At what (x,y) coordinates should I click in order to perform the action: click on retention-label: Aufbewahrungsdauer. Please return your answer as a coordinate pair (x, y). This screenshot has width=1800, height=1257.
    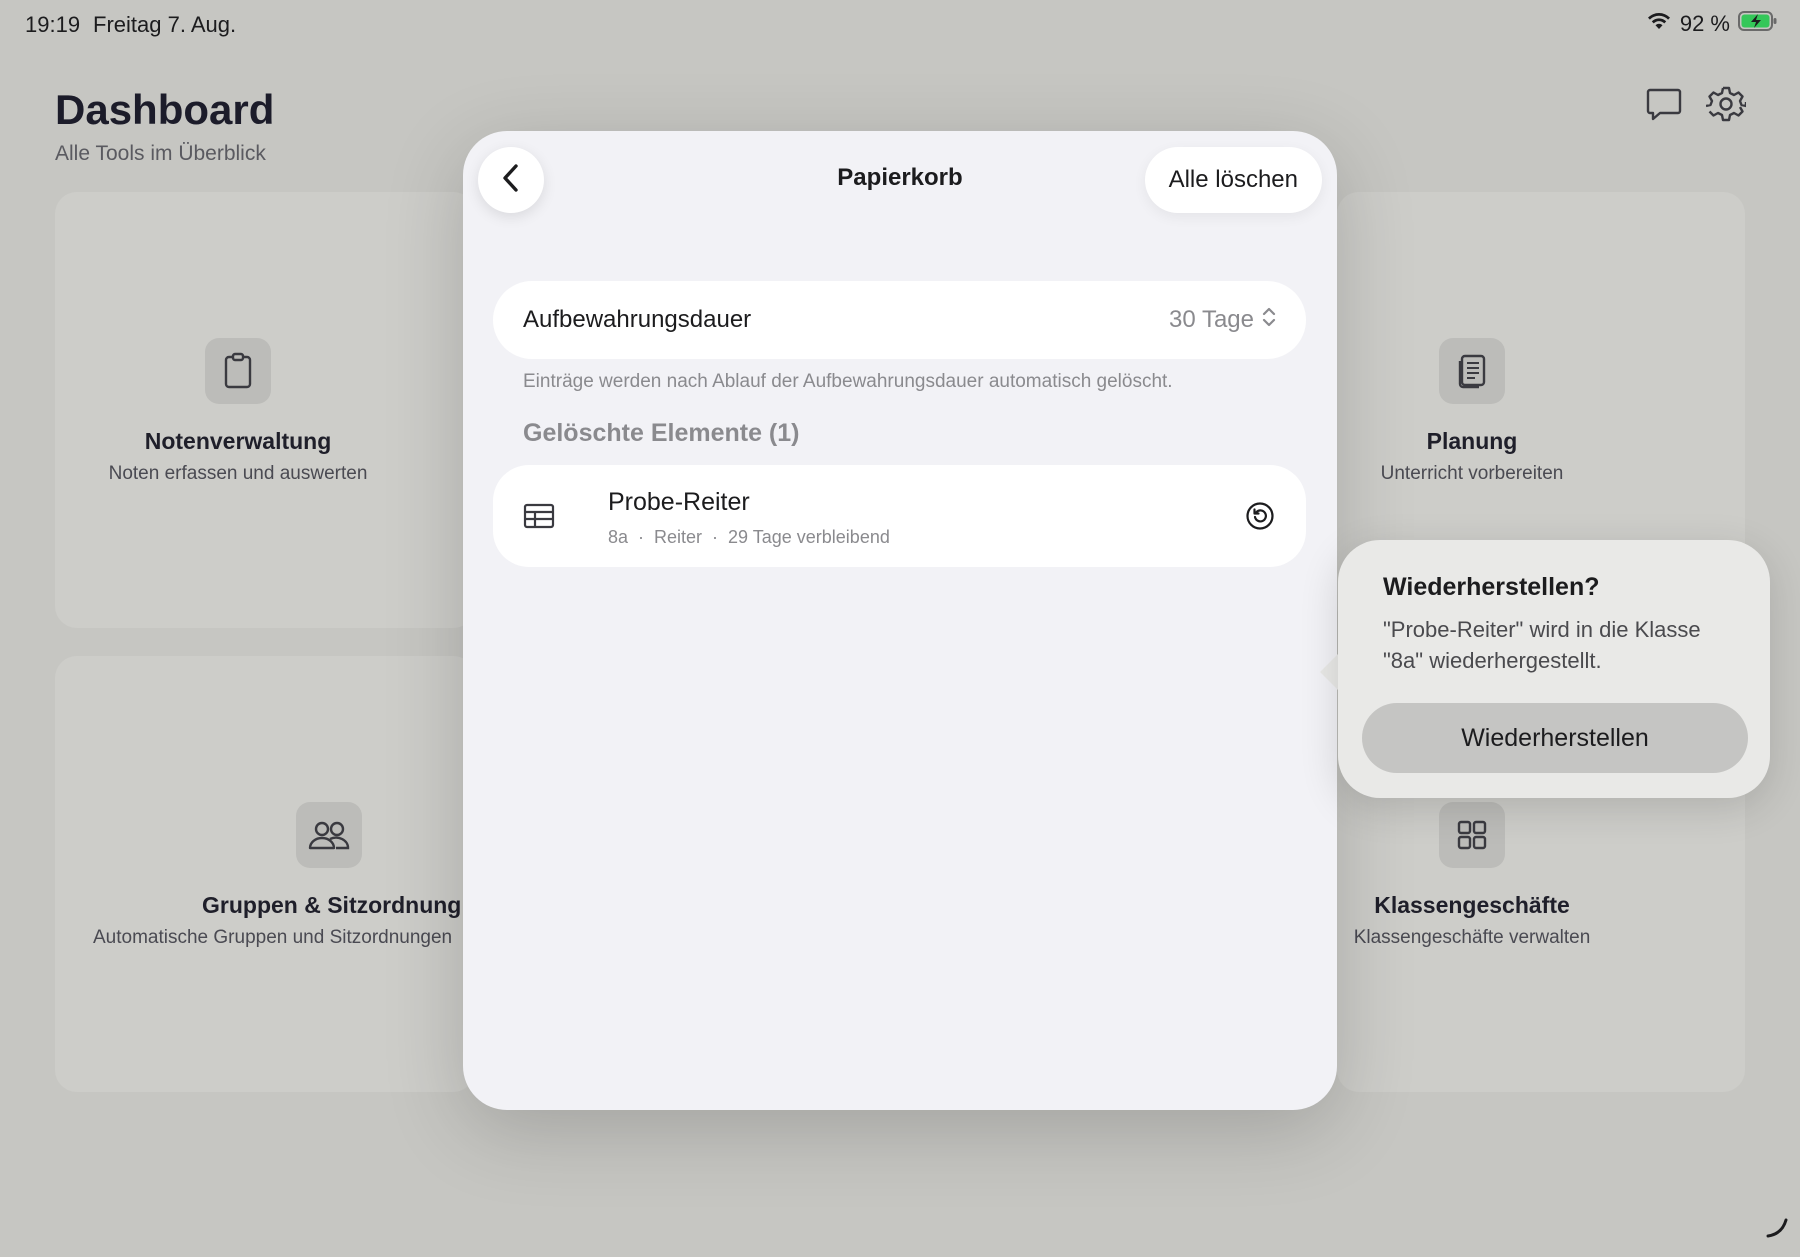
    Looking at the image, I should click on (637, 319).